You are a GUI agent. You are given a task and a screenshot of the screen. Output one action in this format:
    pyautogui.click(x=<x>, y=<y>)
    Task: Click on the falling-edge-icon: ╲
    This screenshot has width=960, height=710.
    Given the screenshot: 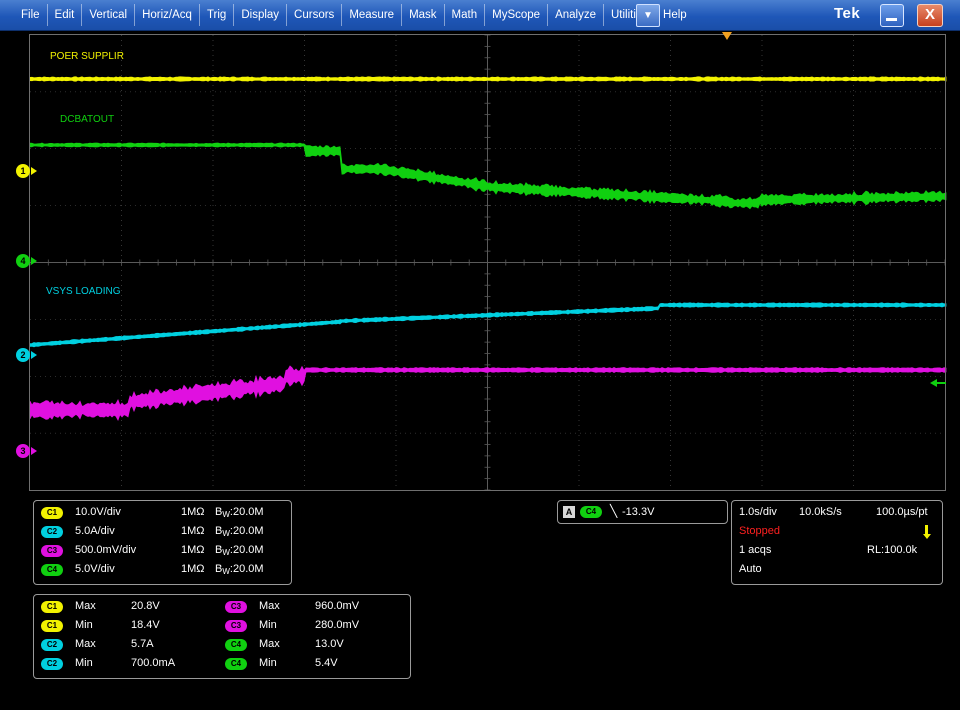 What is the action you would take?
    pyautogui.click(x=614, y=511)
    